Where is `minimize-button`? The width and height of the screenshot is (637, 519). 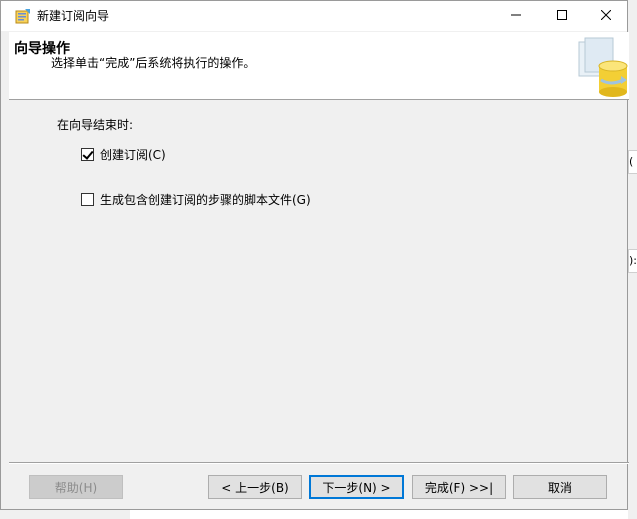 minimize-button is located at coordinates (516, 16).